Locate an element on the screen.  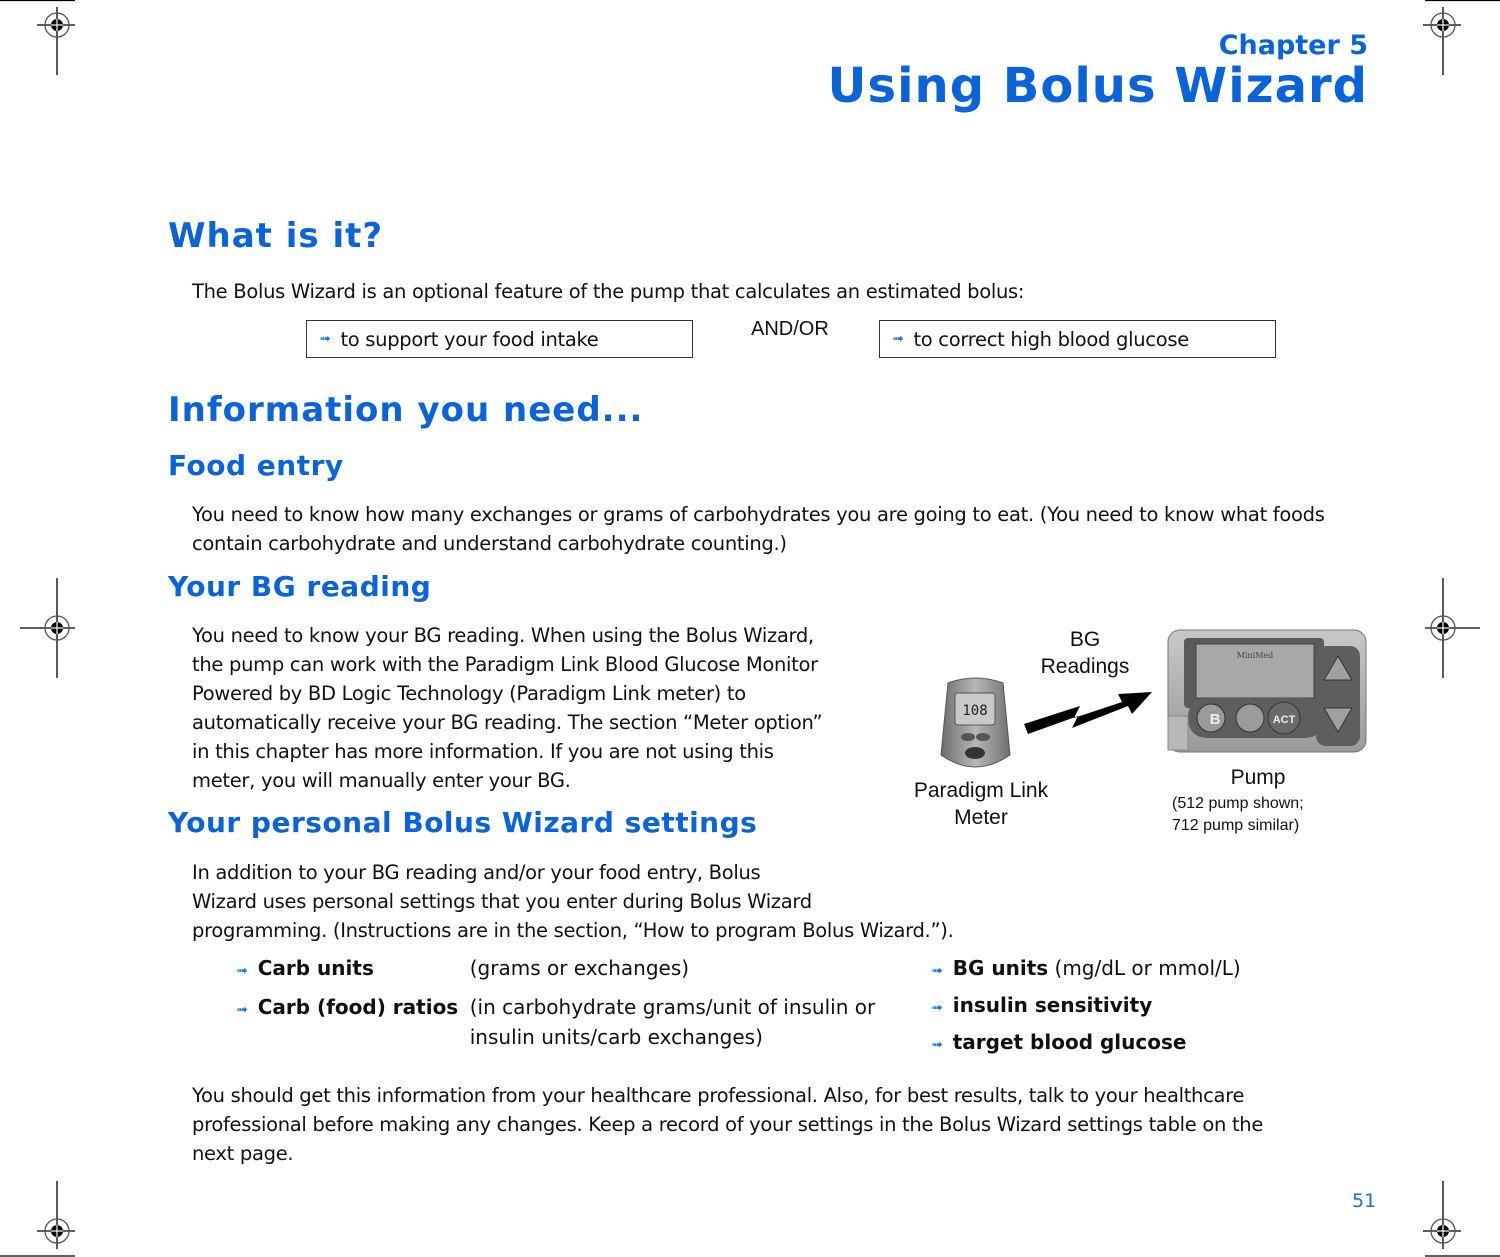
settings-item-insulin-sensitivity: ➟ insulin sensitivity is located at coordinates (1041, 1005).